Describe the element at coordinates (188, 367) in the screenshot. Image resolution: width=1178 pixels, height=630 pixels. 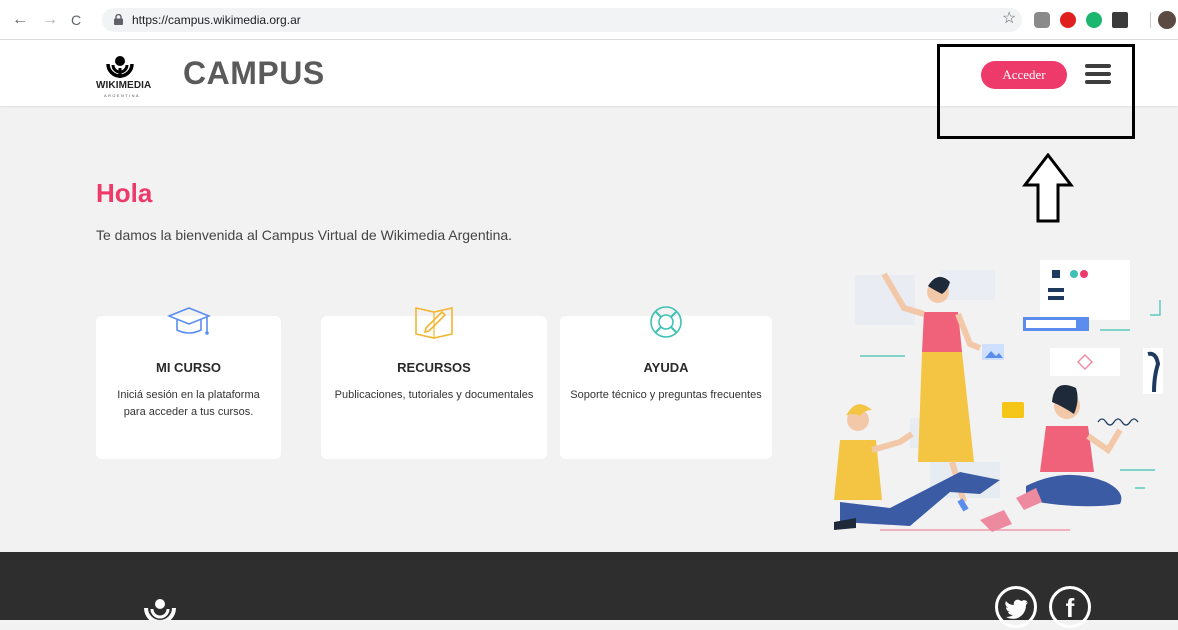
I see `card-title: MI CURSO` at that location.